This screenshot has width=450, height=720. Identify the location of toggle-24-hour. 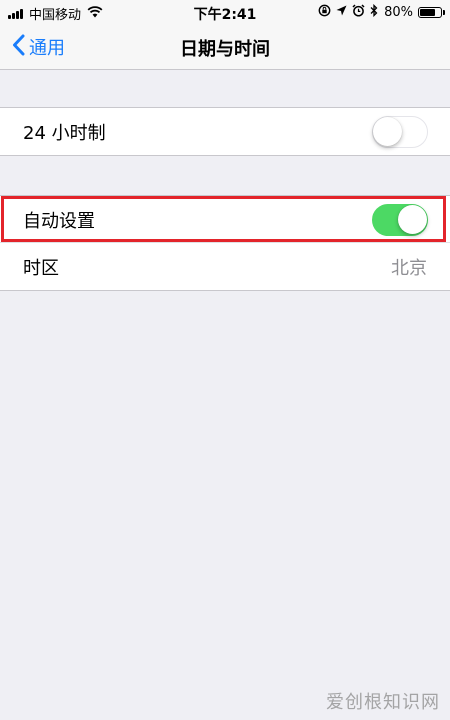
(400, 132).